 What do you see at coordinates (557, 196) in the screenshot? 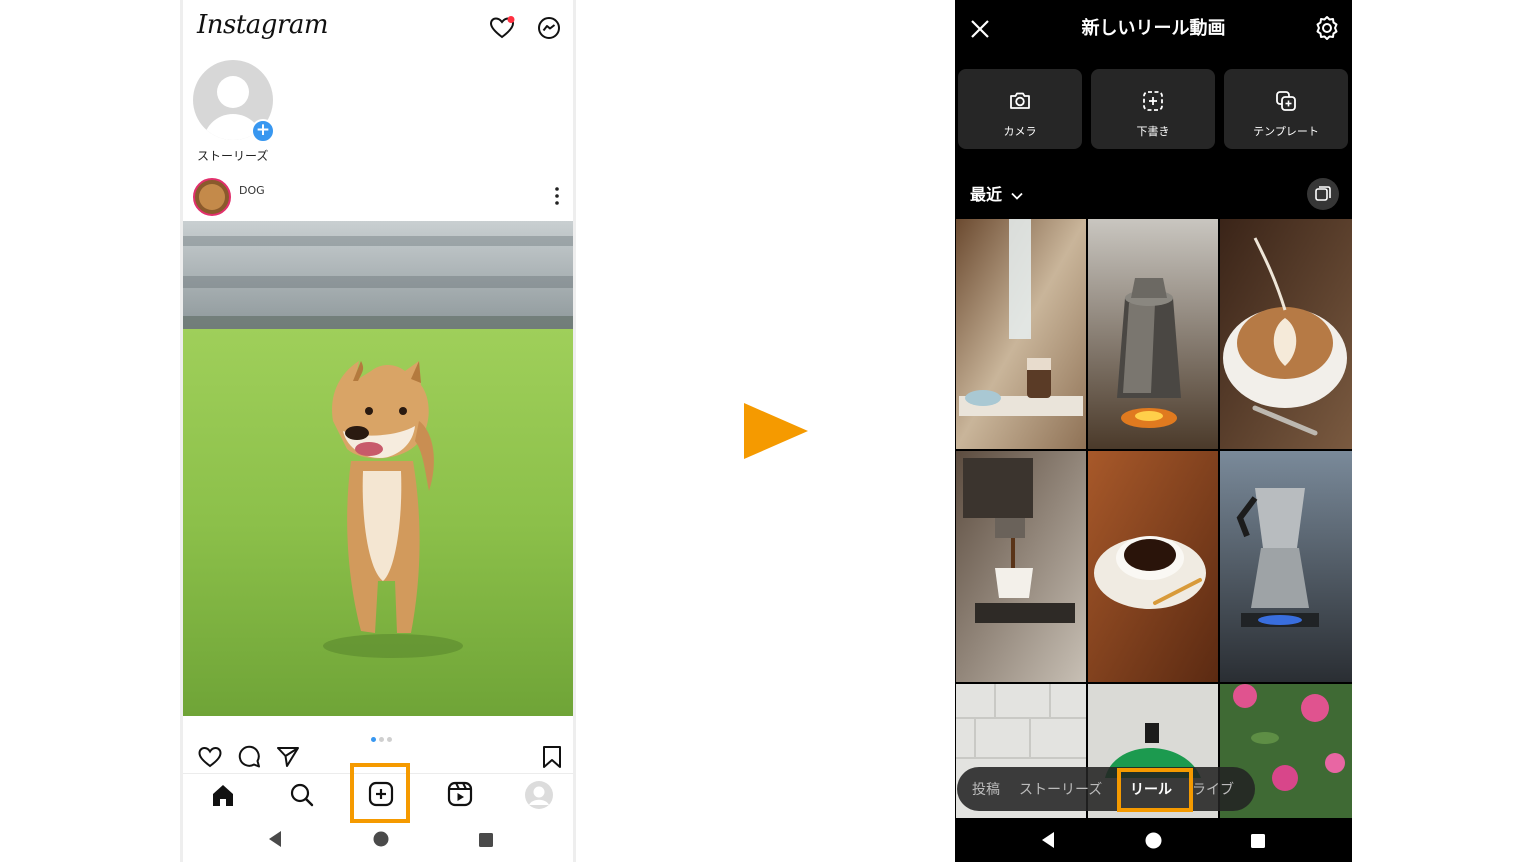
I see `post-more-icon` at bounding box center [557, 196].